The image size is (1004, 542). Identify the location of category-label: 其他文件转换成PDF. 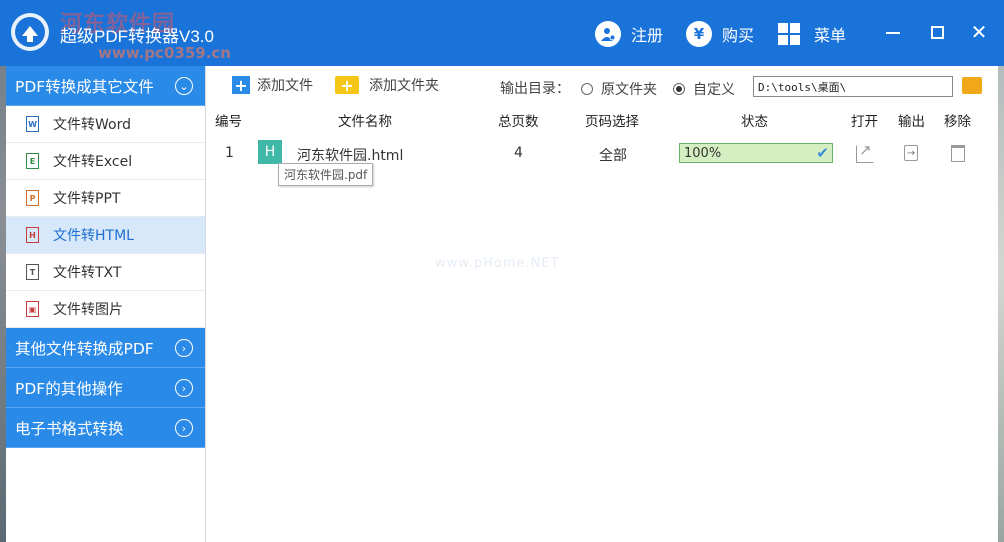
(84, 348).